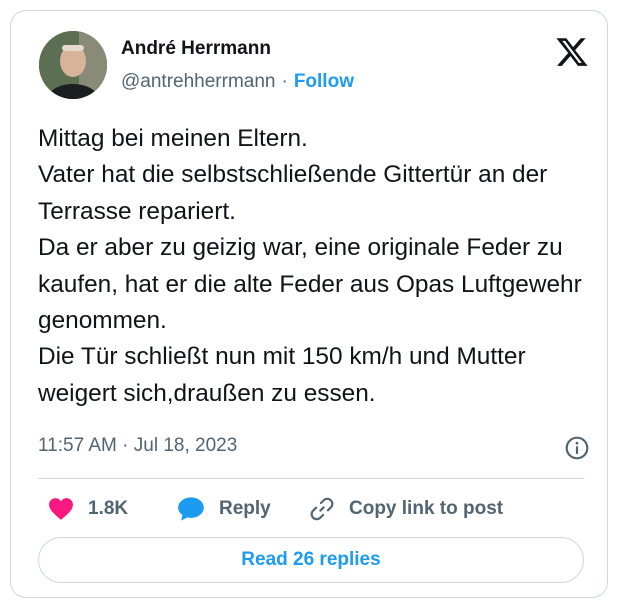  What do you see at coordinates (311, 560) in the screenshot?
I see `read-replies-button: Read 26 replies` at bounding box center [311, 560].